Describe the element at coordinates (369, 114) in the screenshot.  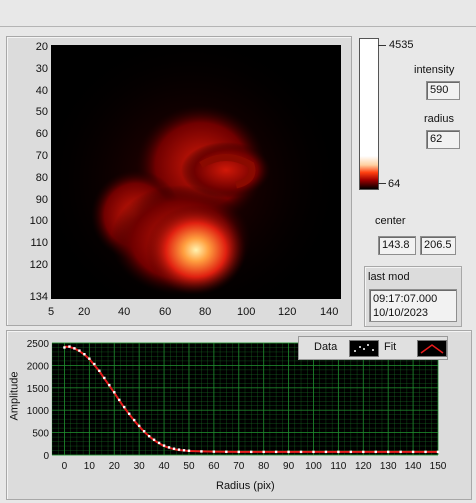
I see `colorbar` at that location.